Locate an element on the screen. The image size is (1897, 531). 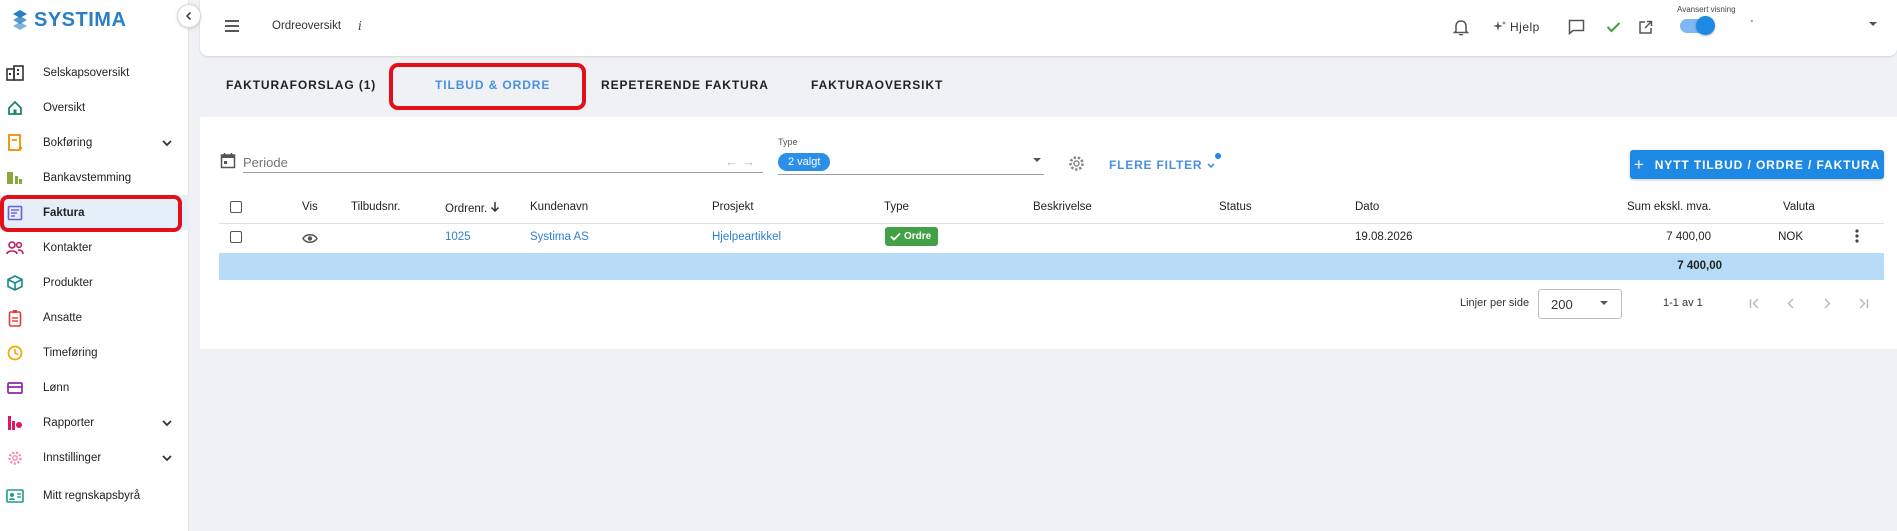
tab-tilbud-ordre: TILBUD & ORDRE is located at coordinates (492, 85).